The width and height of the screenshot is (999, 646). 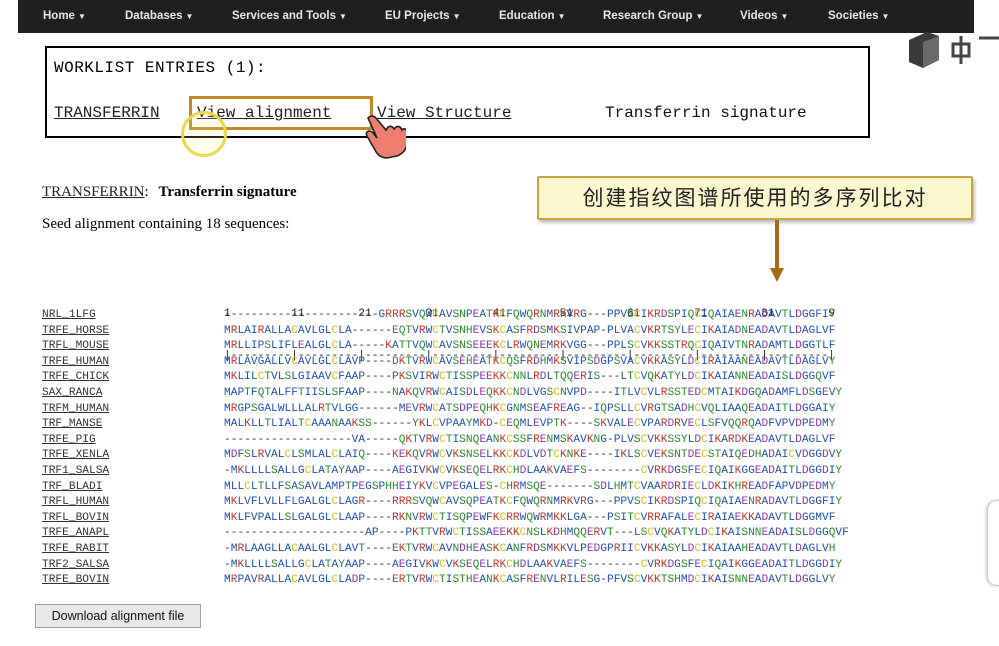 What do you see at coordinates (132, 472) in the screenshot?
I see `sequence-name-link: TRF1_SALSA` at bounding box center [132, 472].